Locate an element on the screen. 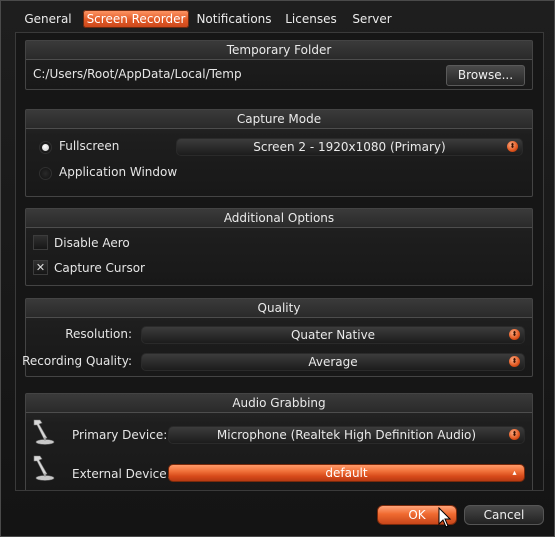 This screenshot has height=537, width=555. mouse-pointer-icon is located at coordinates (445, 517).